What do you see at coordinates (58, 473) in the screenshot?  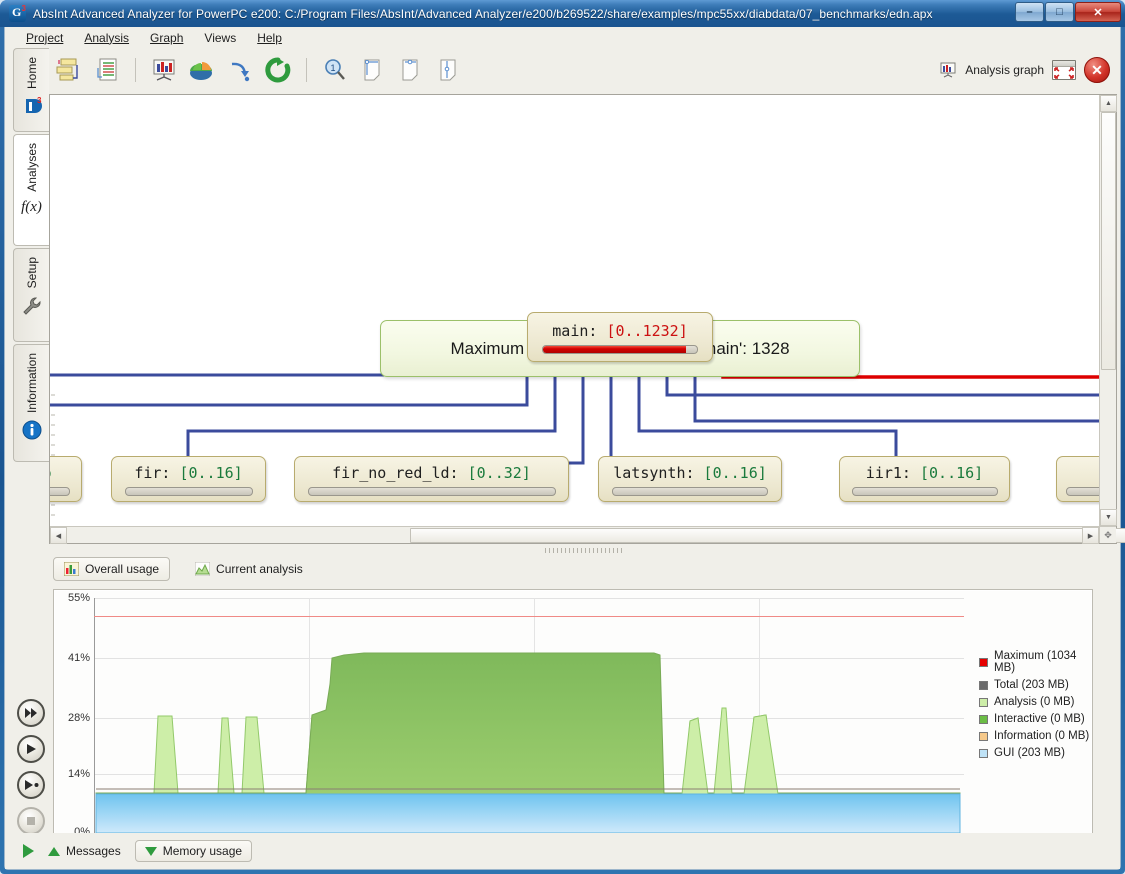 I see `graph-node-partial-left-text: p` at bounding box center [58, 473].